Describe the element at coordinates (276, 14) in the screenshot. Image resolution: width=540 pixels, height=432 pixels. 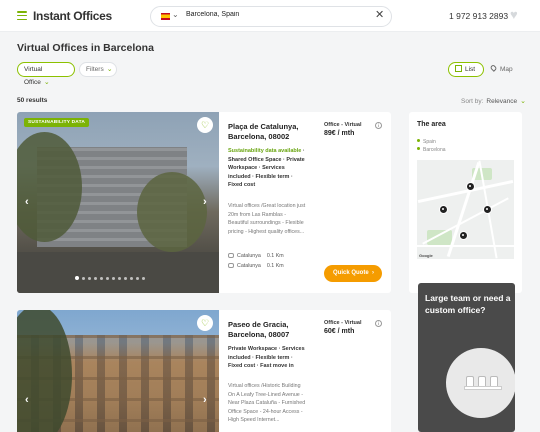
I see `search-input` at that location.